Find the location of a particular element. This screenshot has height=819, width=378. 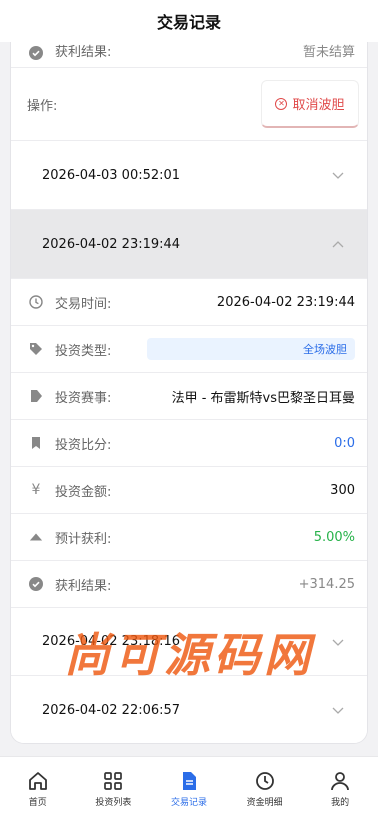

record-datetime: 2026-04-02 22:06:57 is located at coordinates (111, 710).